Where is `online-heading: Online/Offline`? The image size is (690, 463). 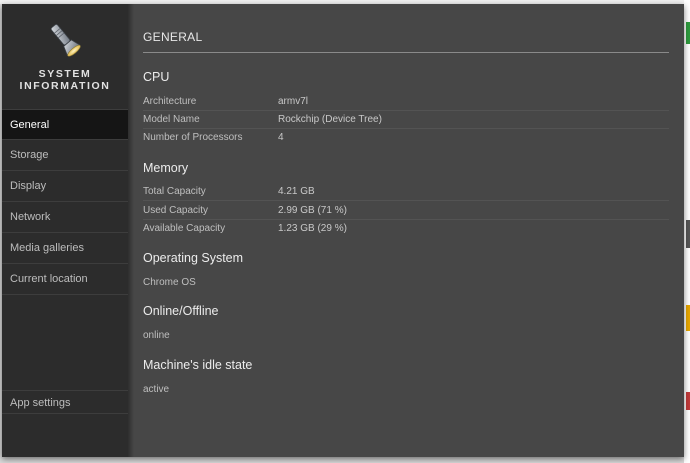 online-heading: Online/Offline is located at coordinates (181, 311).